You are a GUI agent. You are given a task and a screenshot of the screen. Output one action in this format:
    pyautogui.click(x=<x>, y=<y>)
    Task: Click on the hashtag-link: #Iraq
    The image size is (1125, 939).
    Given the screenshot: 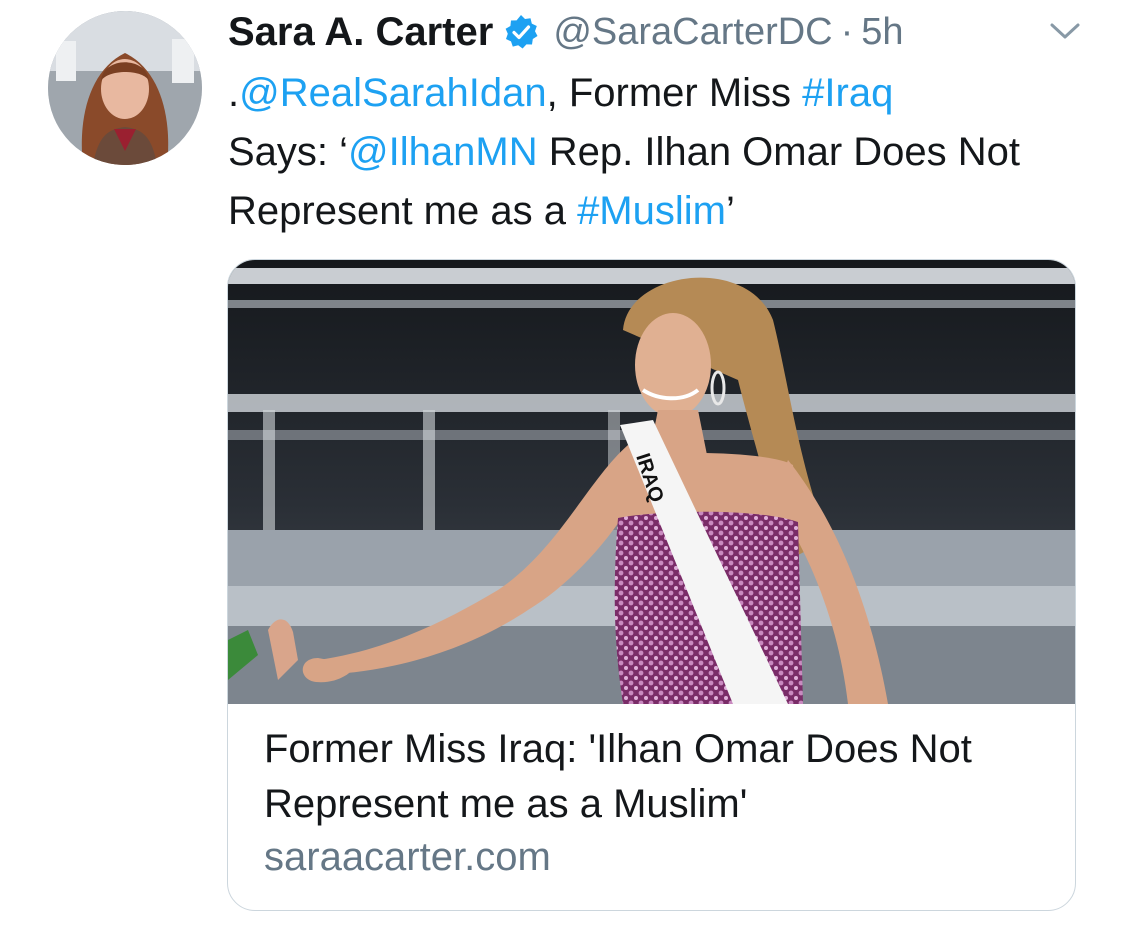 What is the action you would take?
    pyautogui.click(x=847, y=93)
    